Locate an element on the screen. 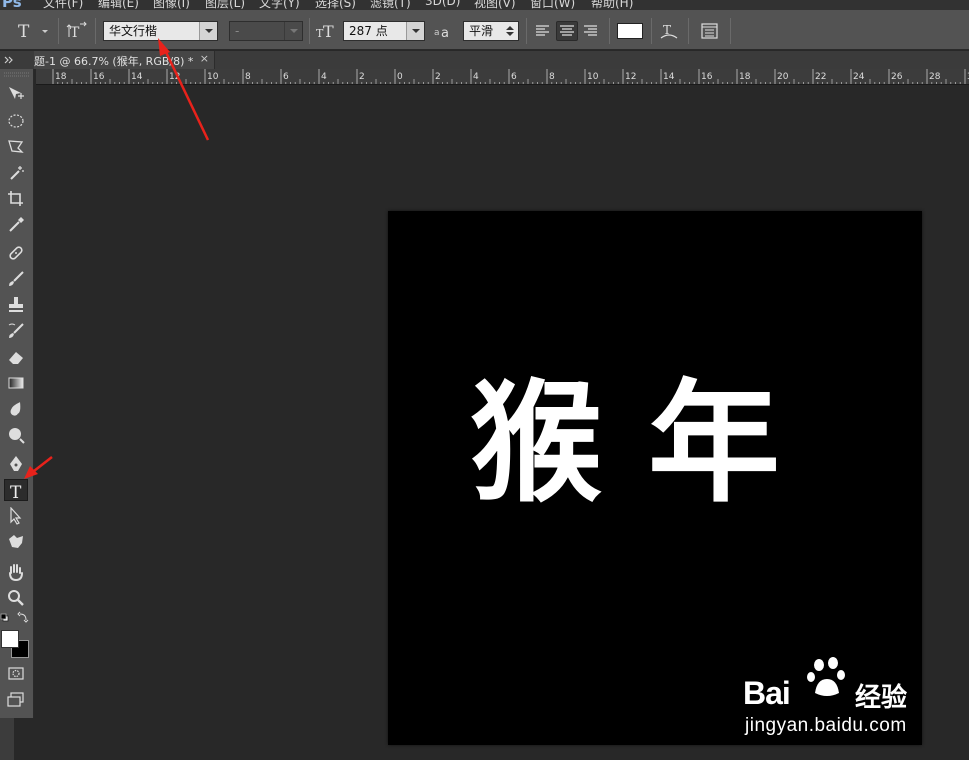  toggle-text-orientation-button: T is located at coordinates (77, 31).